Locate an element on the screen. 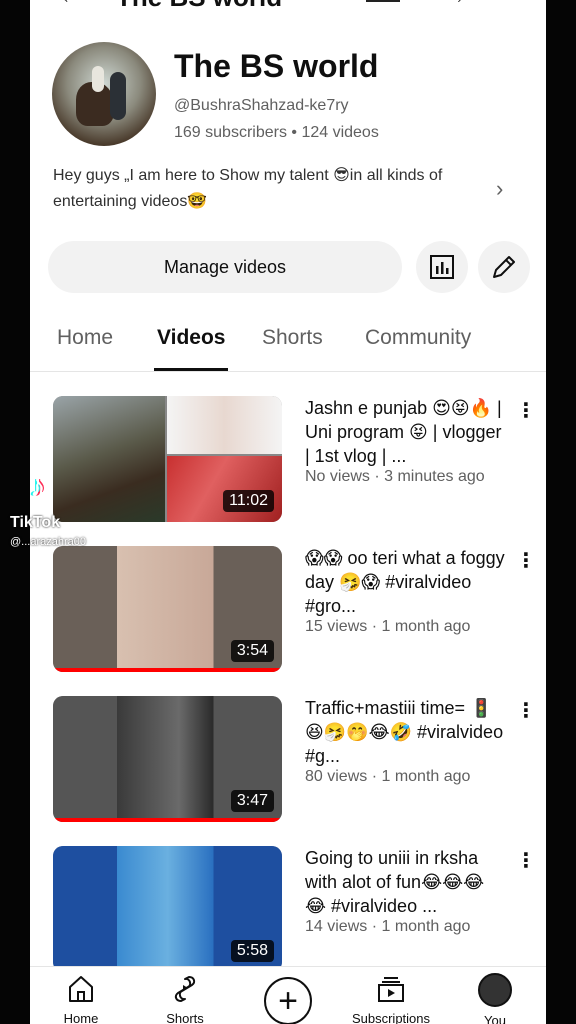 This screenshot has width=576, height=1024. nav-you-label: You is located at coordinates (495, 1018).